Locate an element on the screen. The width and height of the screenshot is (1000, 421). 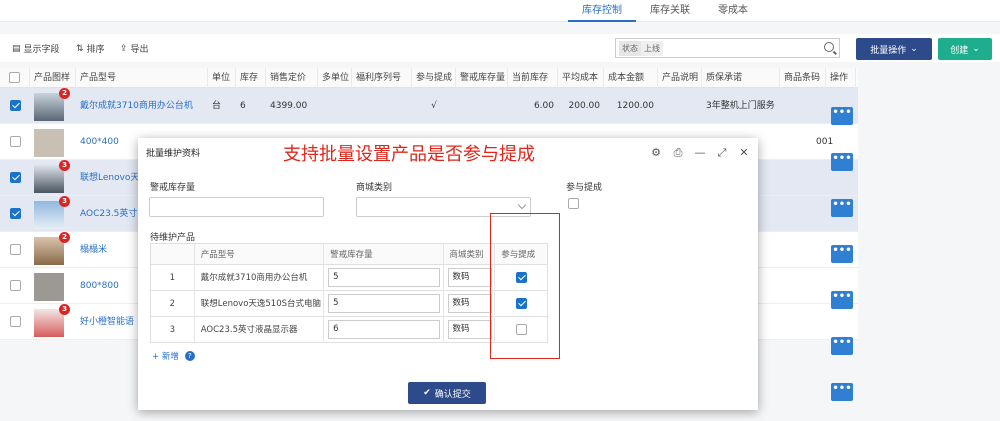
minimize-icon: — is located at coordinates (700, 153).